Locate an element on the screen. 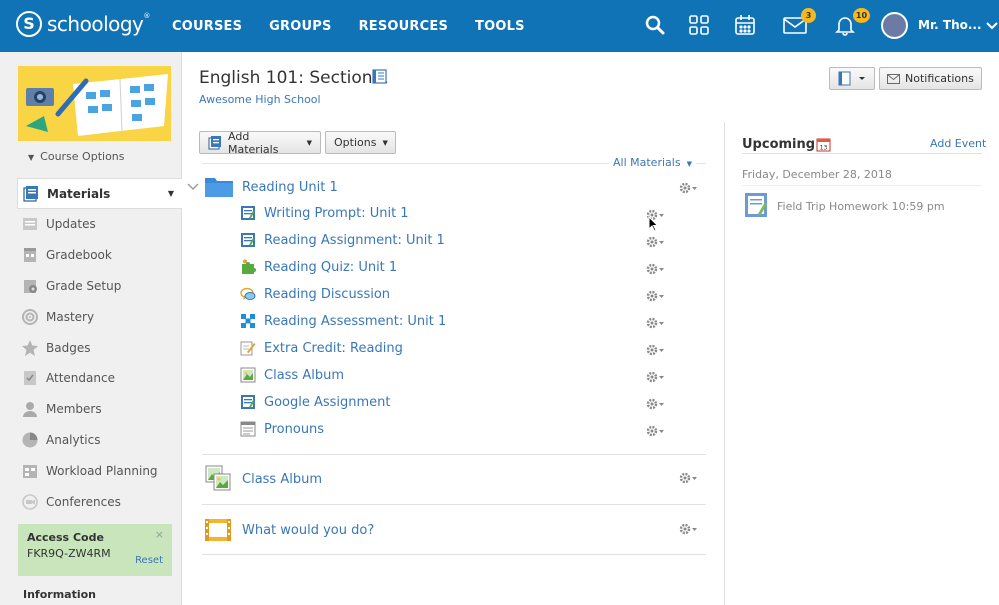 The image size is (999, 605). notifications-button: Notifications is located at coordinates (930, 78).